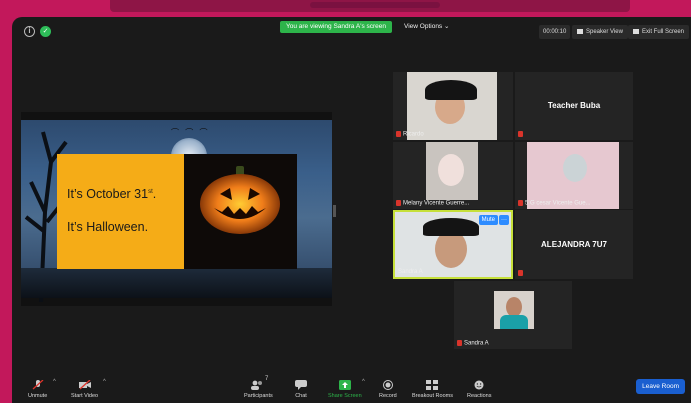 Image resolution: width=691 pixels, height=403 pixels. What do you see at coordinates (604, 32) in the screenshot?
I see `speaker-view-label: Speaker View` at bounding box center [604, 32].